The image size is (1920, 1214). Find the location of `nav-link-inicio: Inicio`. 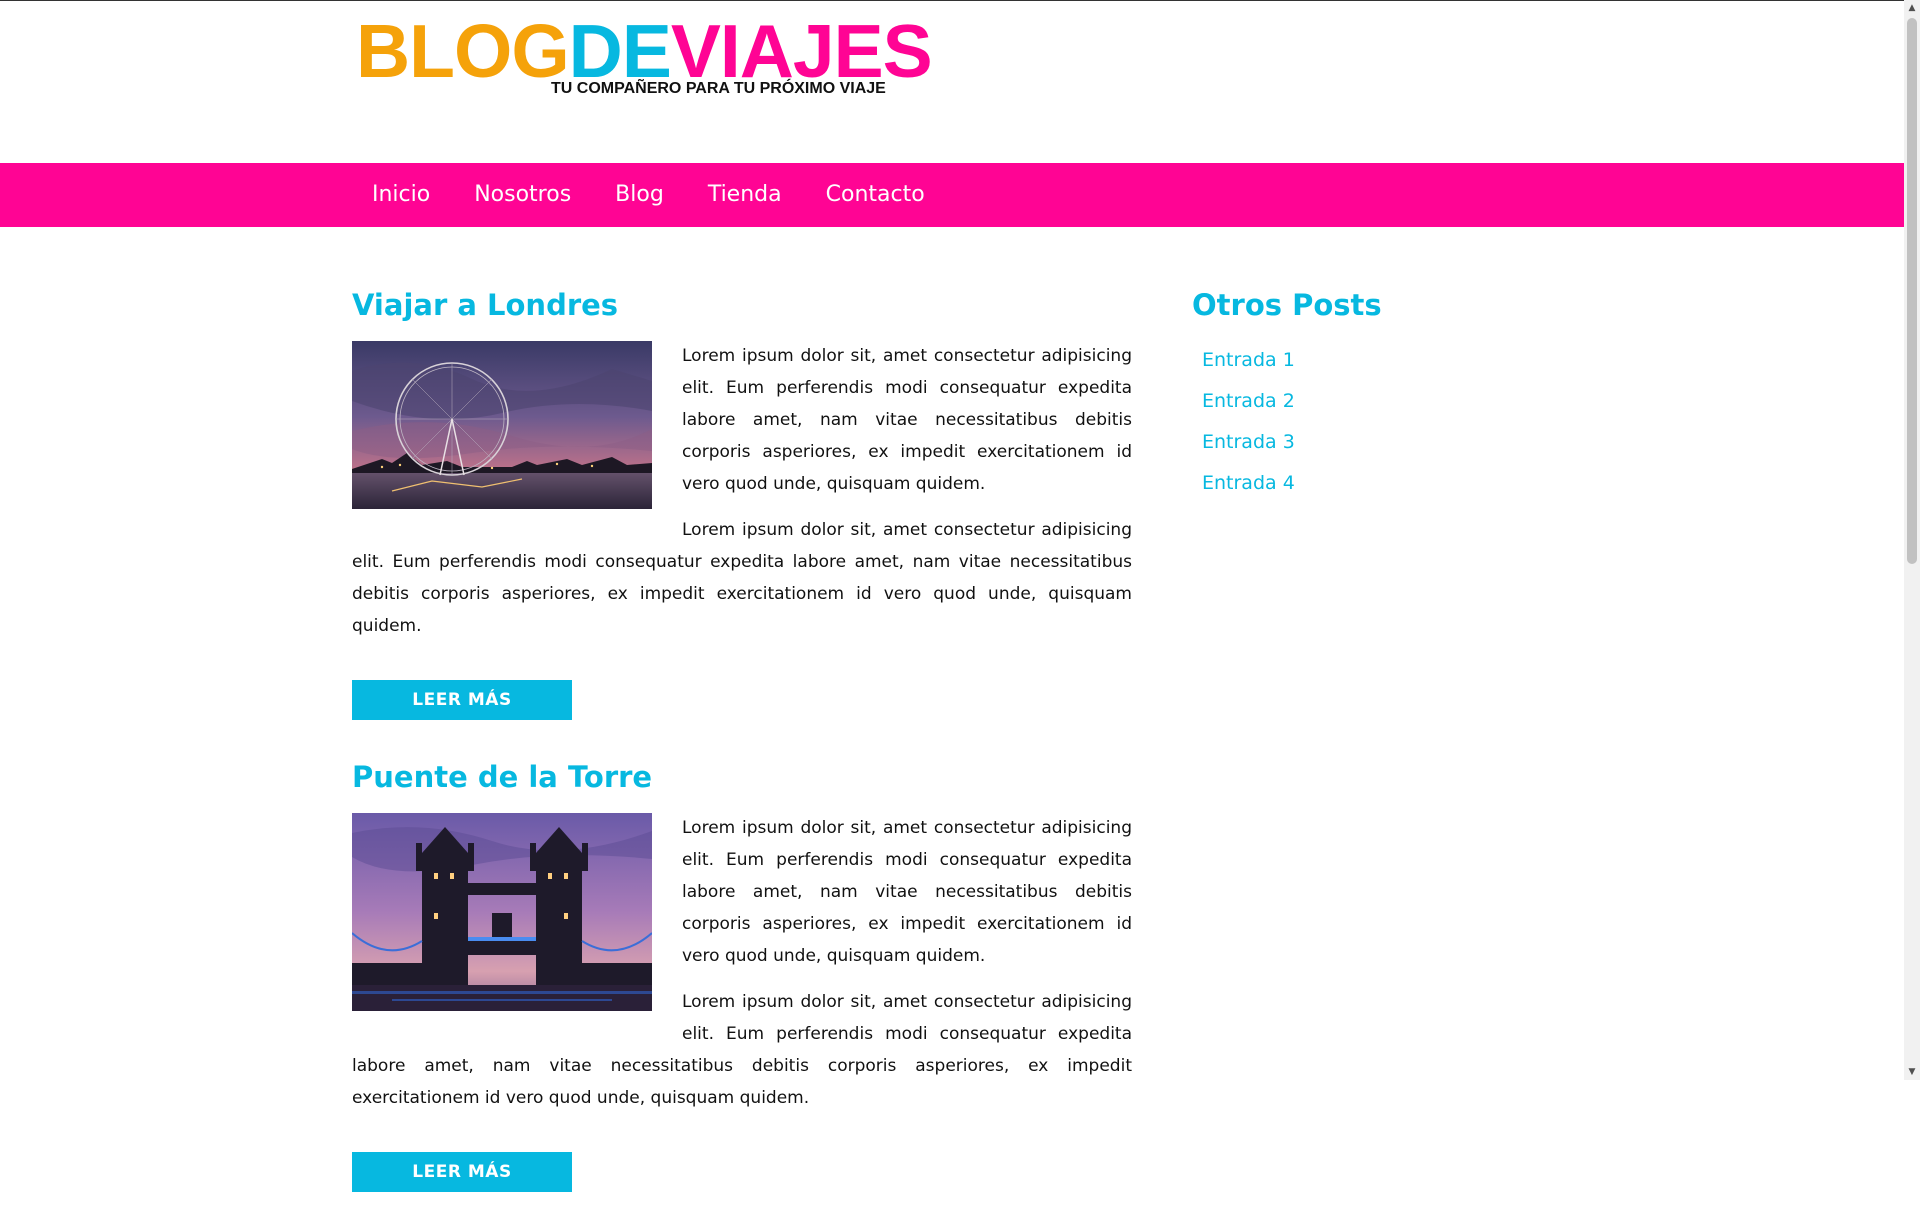

nav-link-inicio: Inicio is located at coordinates (401, 195).